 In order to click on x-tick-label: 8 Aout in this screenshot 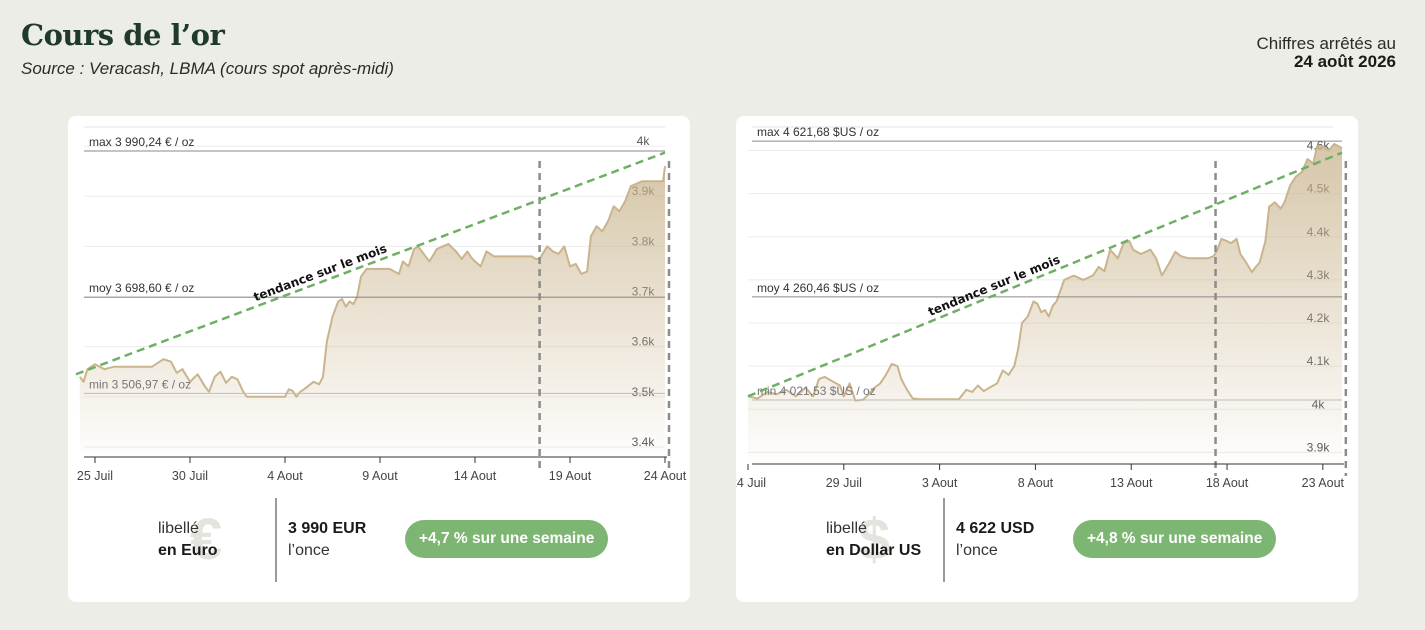, I will do `click(1036, 483)`.